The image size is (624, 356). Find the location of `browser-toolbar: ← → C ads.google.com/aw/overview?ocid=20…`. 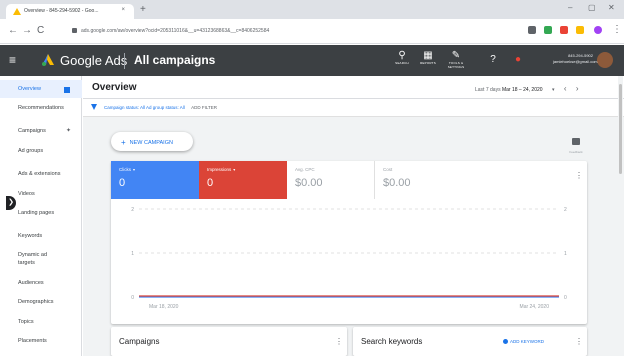

browser-toolbar: ← → C ads.google.com/aw/overview?ocid=20… is located at coordinates (312, 31).